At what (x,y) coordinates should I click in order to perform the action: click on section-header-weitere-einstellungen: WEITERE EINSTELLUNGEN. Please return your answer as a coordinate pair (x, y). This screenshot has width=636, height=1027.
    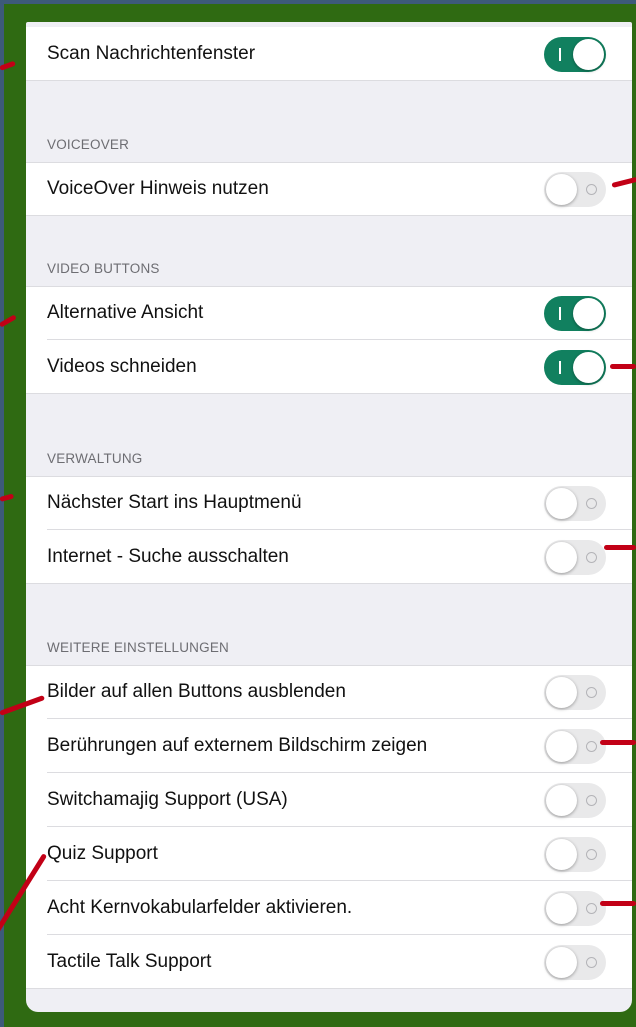
    Looking at the image, I should click on (138, 647).